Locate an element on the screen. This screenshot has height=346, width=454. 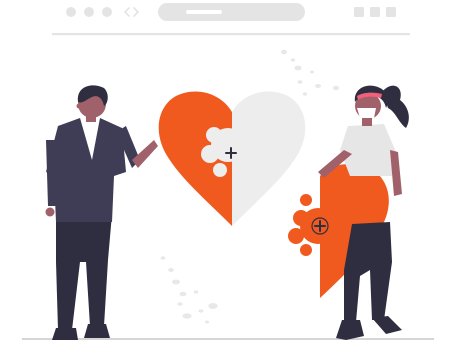
code-brackets-icon is located at coordinates (131, 12).